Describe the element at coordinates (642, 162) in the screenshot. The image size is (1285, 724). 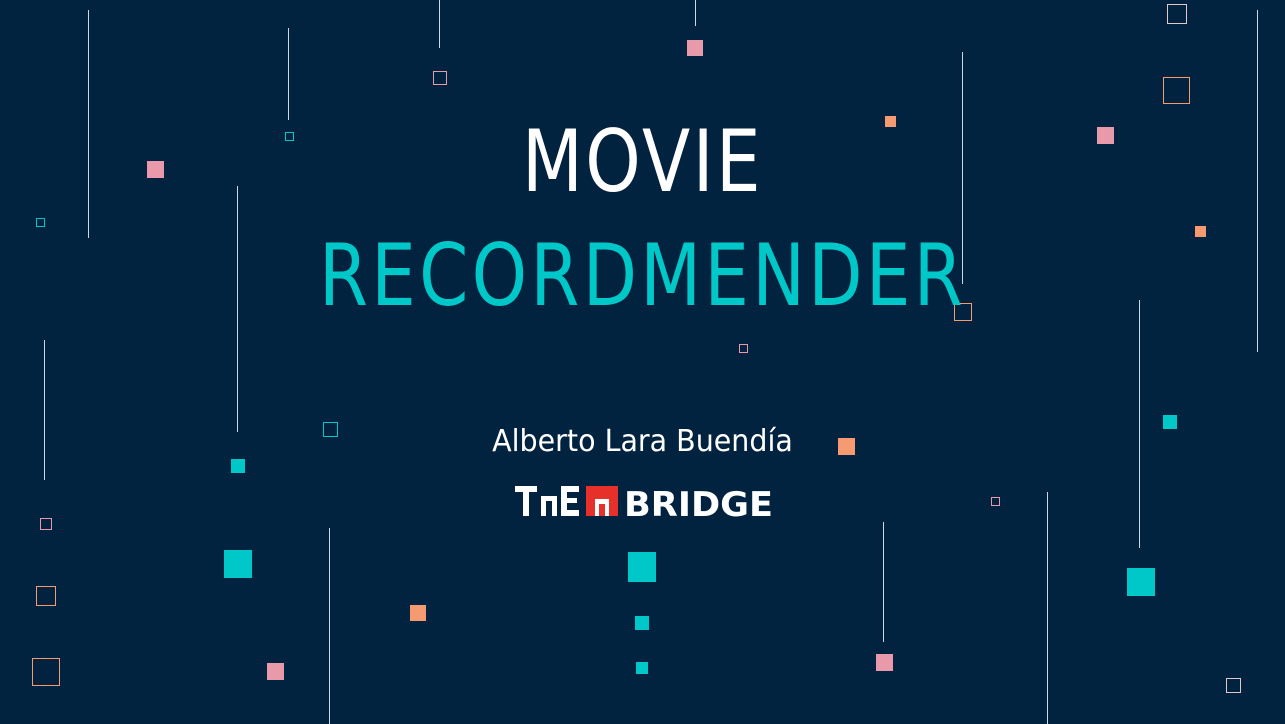
I see `slide-title-line-1: MOVIE` at that location.